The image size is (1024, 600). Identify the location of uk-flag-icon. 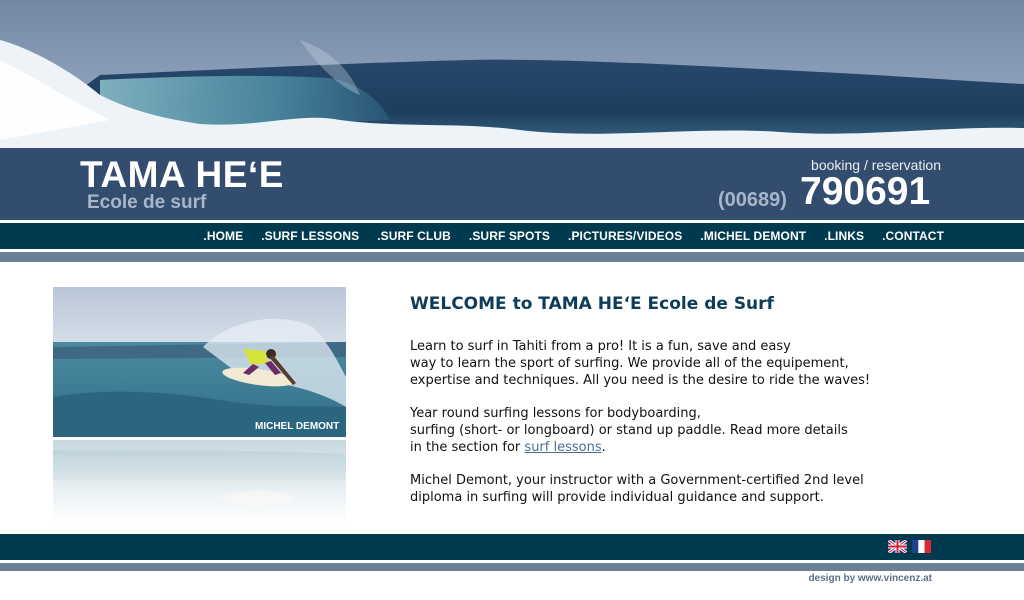
(897, 546).